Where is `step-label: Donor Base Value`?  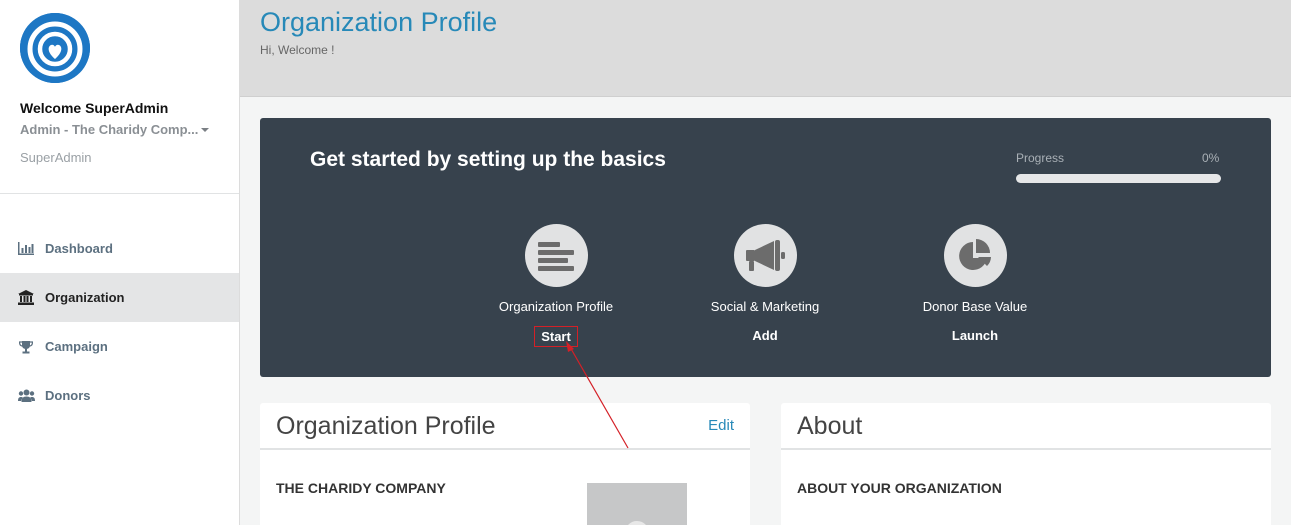 step-label: Donor Base Value is located at coordinates (975, 306).